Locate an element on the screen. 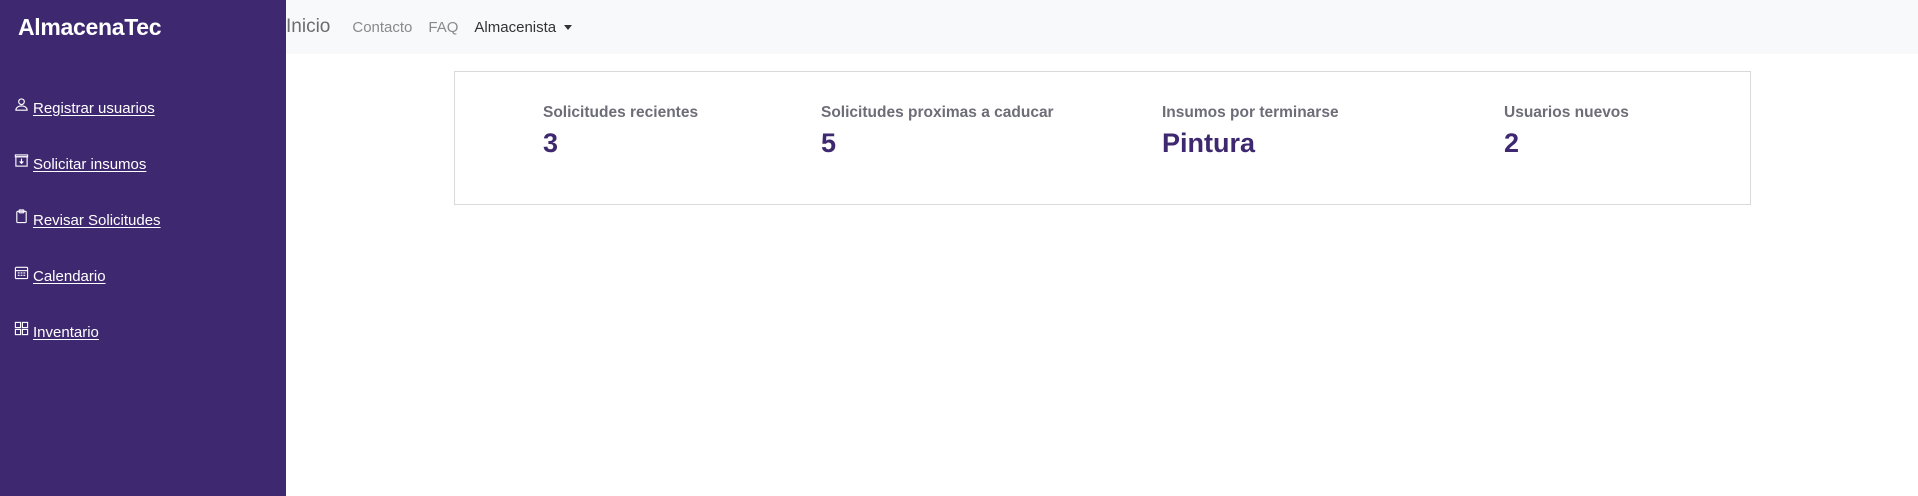 The width and height of the screenshot is (1918, 496). sidebar-item-registrar-usuarios: Registrar usuarios is located at coordinates (87, 108).